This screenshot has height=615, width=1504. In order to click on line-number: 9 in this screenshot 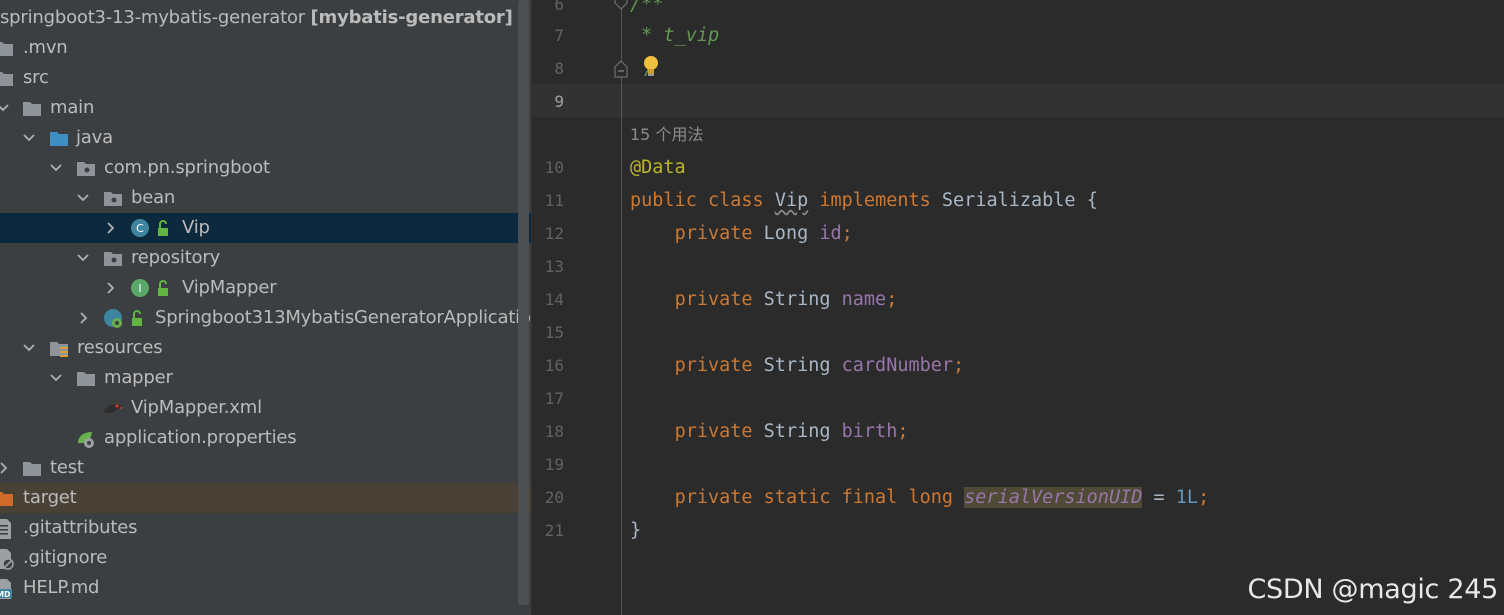, I will do `click(559, 101)`.